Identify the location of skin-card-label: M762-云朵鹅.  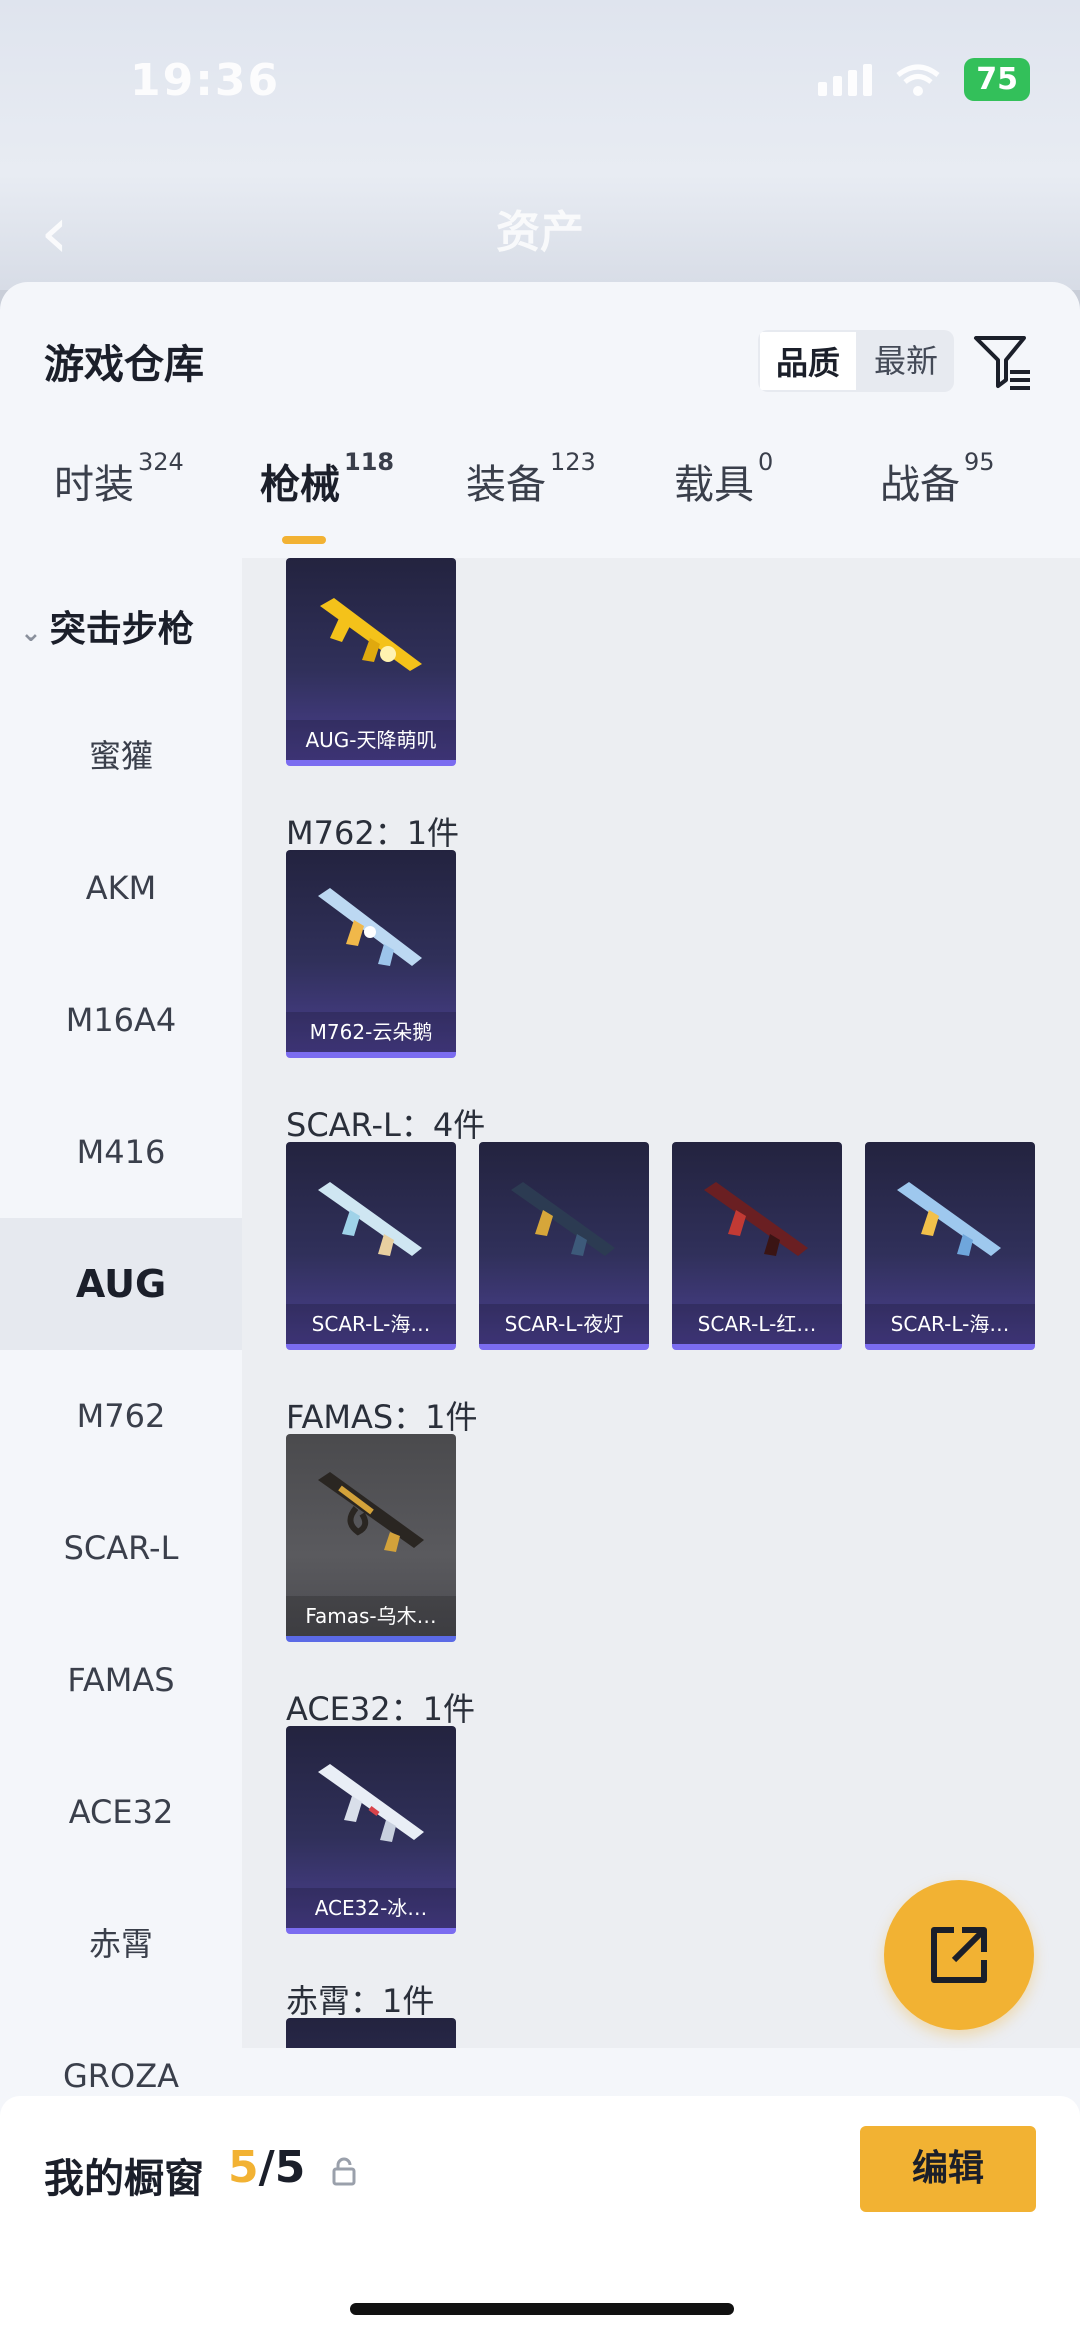
(371, 1032).